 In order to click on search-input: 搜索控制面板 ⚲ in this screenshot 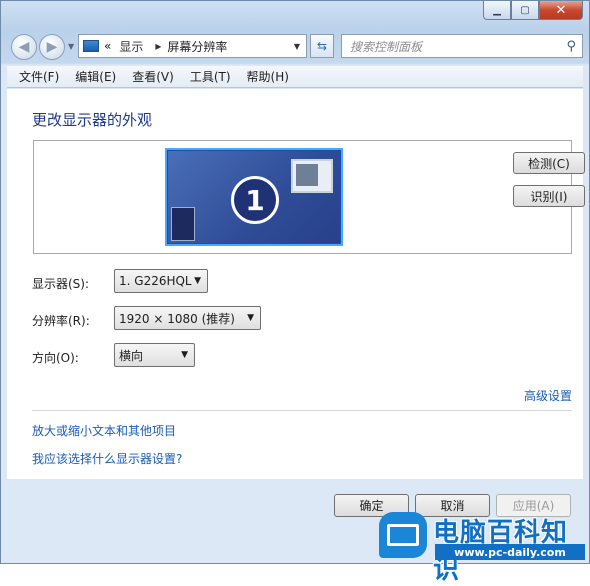, I will do `click(462, 46)`.